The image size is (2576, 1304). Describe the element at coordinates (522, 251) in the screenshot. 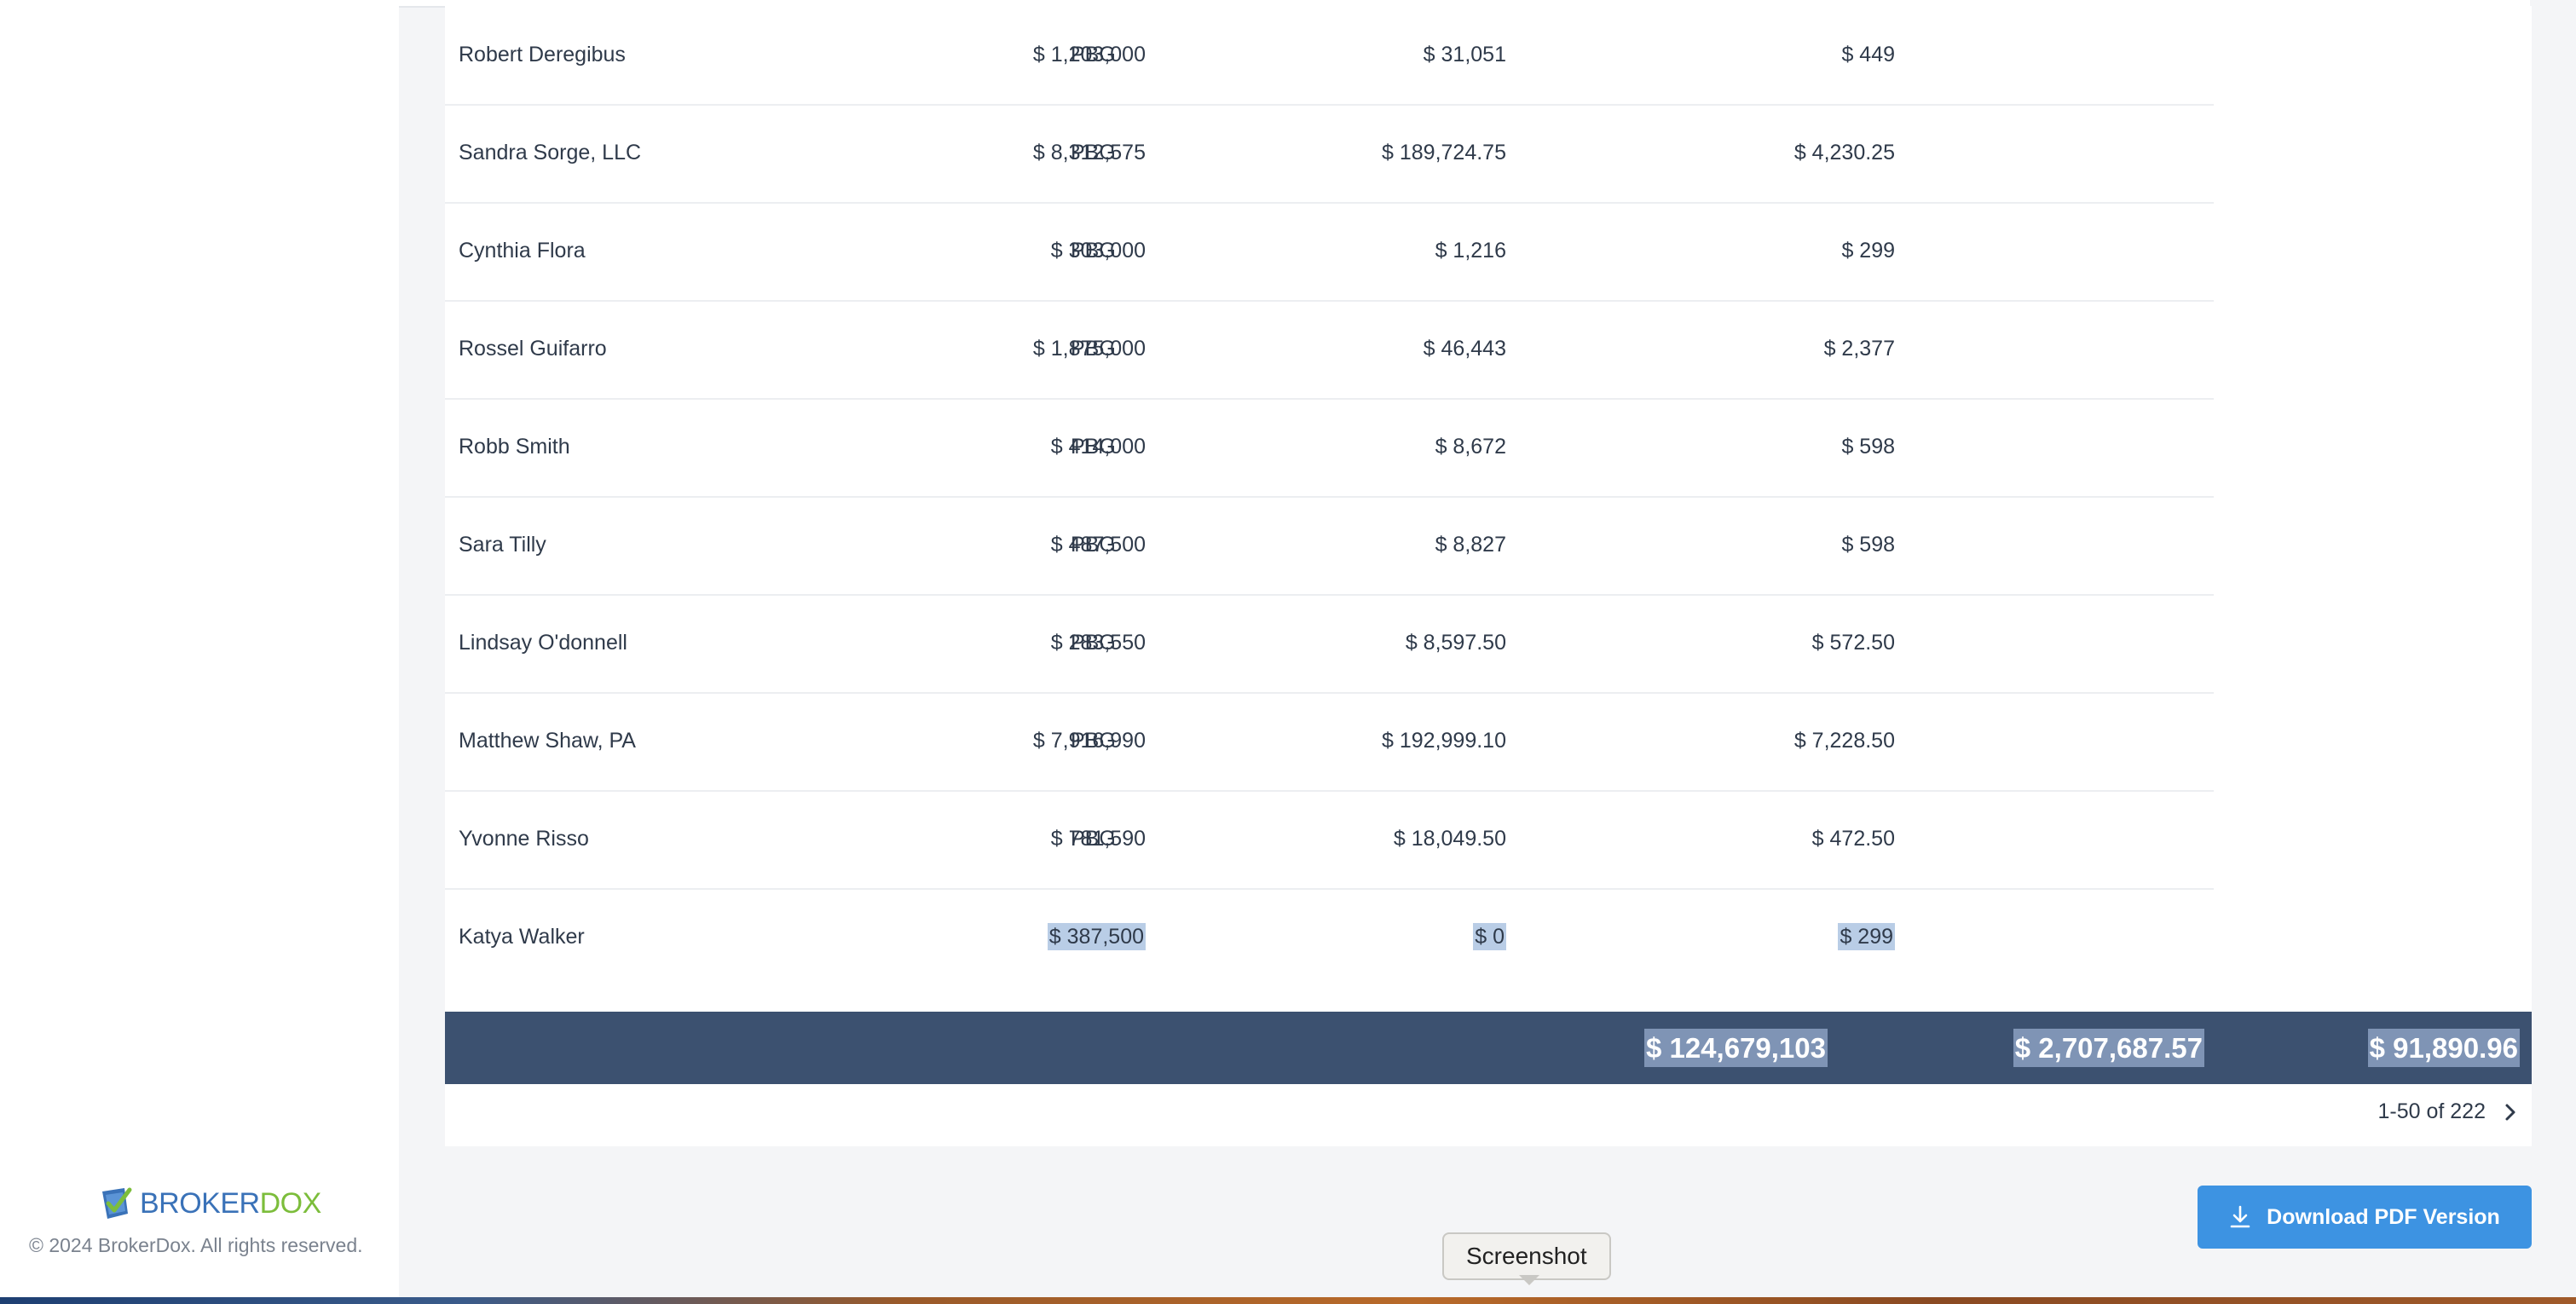

I see `row-name: Cynthia Flora` at that location.